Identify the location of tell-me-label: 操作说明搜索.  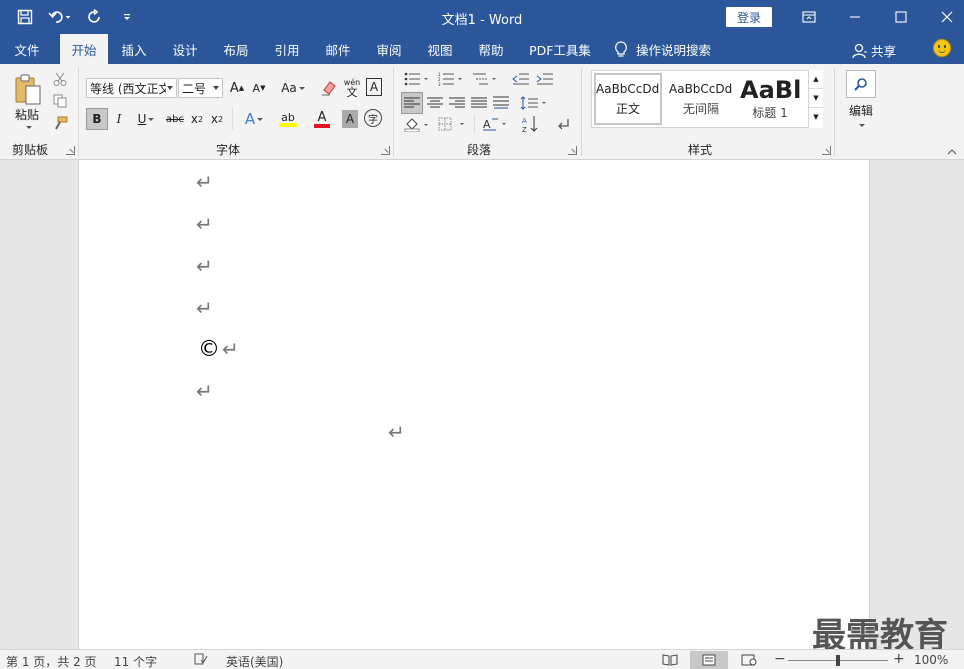
(674, 50).